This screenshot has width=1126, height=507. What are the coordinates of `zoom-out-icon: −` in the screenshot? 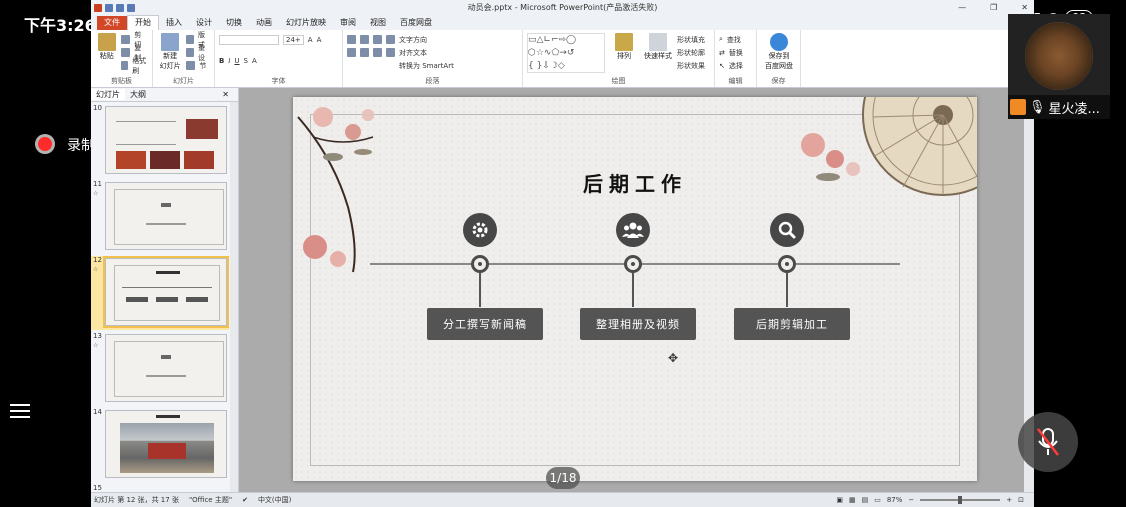 It's located at (911, 500).